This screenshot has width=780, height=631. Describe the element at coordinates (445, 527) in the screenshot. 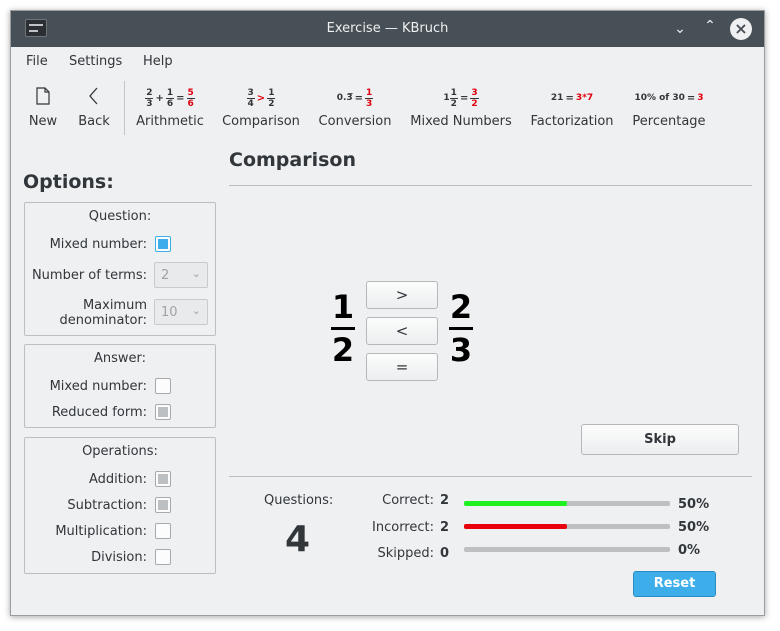

I see `incorrect-count: 2` at that location.